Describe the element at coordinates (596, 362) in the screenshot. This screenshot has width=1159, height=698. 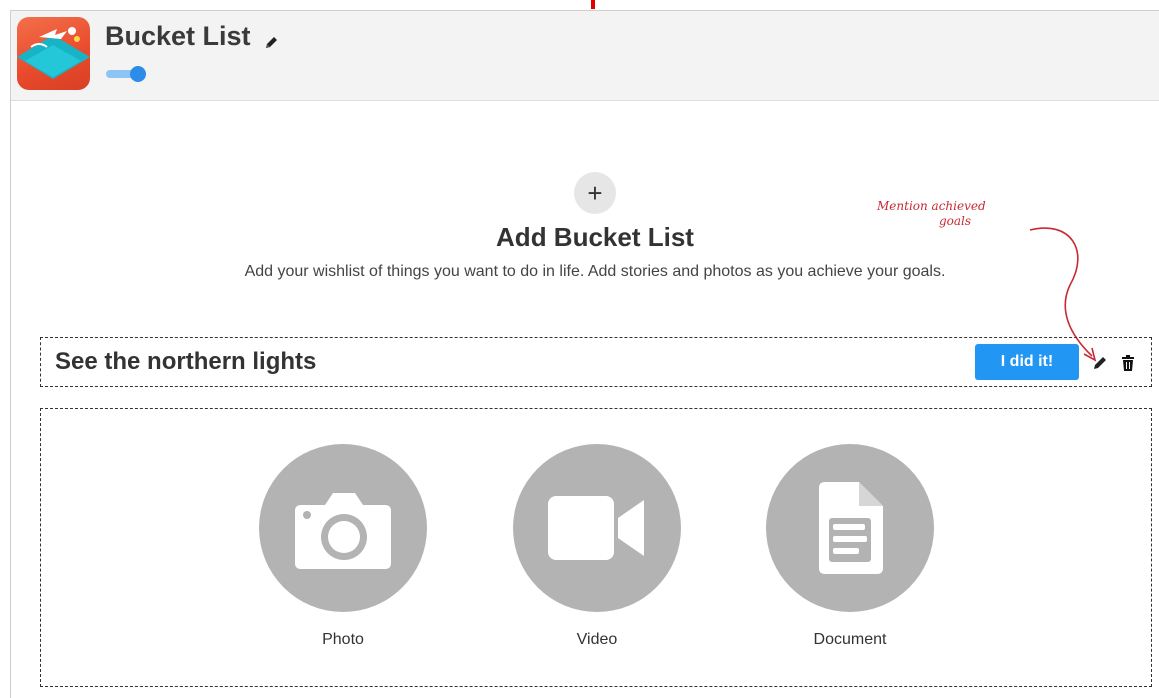
I see `bucket-list-item: See the northern lights I did it!` at that location.